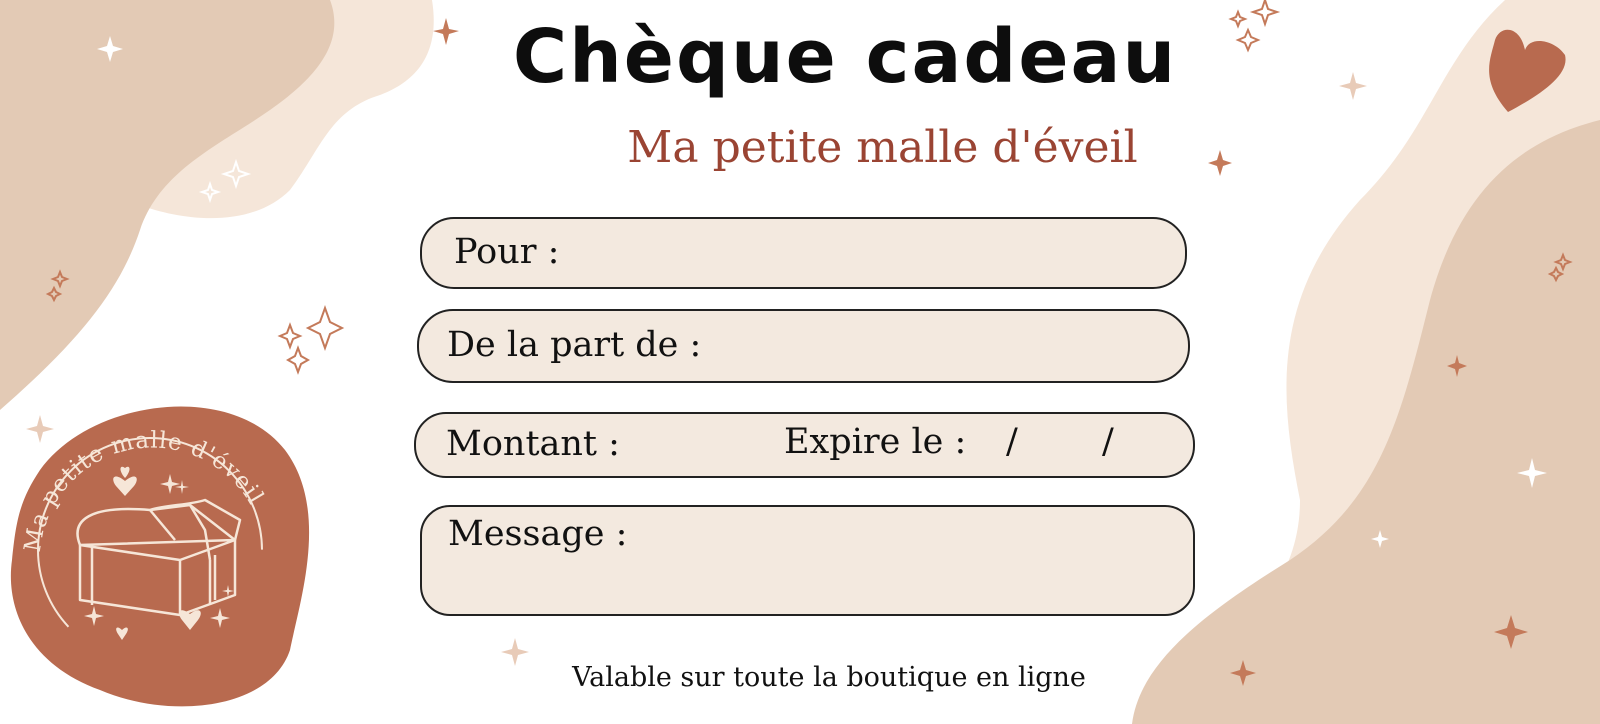 Image resolution: width=1600 pixels, height=724 pixels. I want to click on from-field: De la part de :, so click(803, 346).